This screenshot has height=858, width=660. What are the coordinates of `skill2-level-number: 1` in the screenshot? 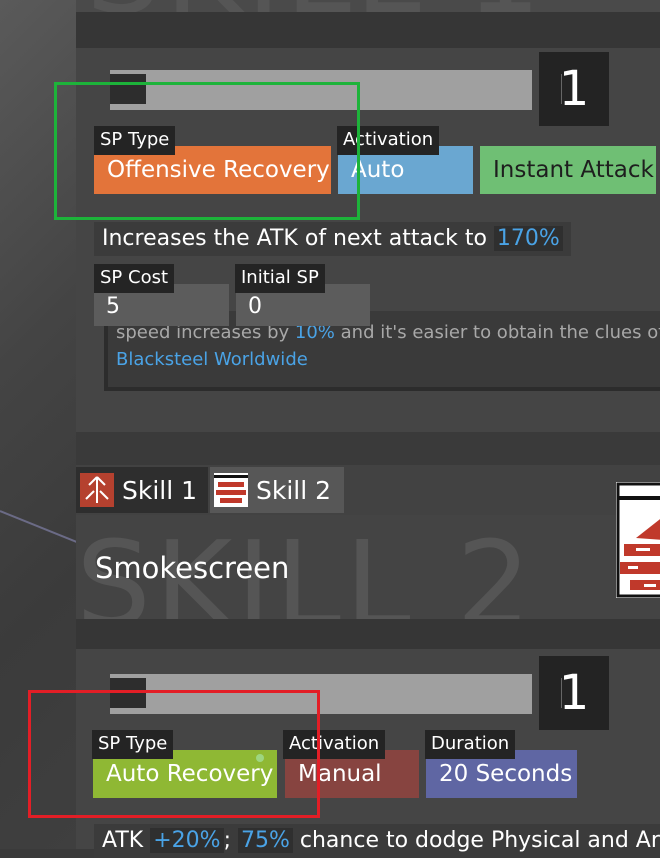 It's located at (574, 693).